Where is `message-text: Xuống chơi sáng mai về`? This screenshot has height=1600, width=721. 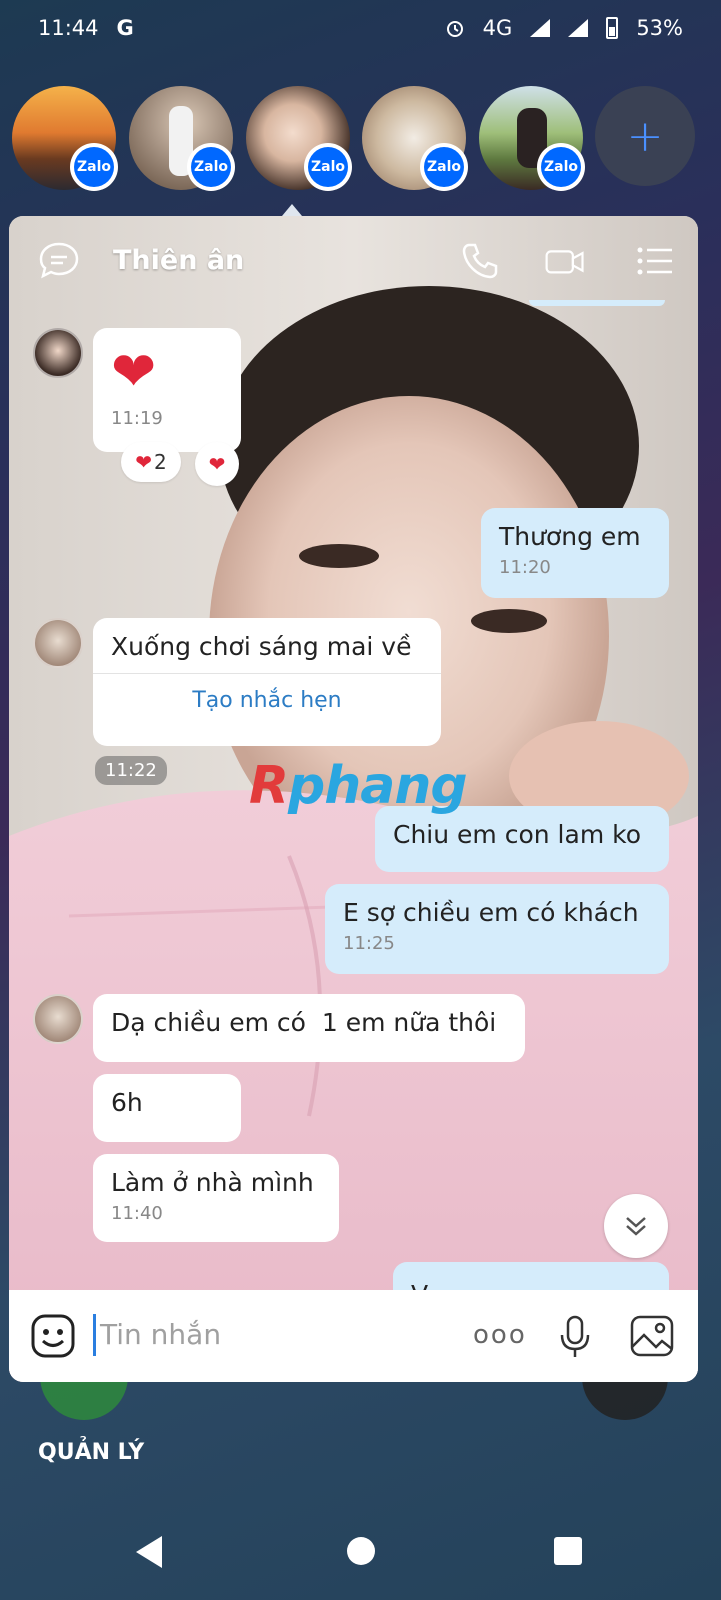 message-text: Xuống chơi sáng mai về is located at coordinates (261, 646).